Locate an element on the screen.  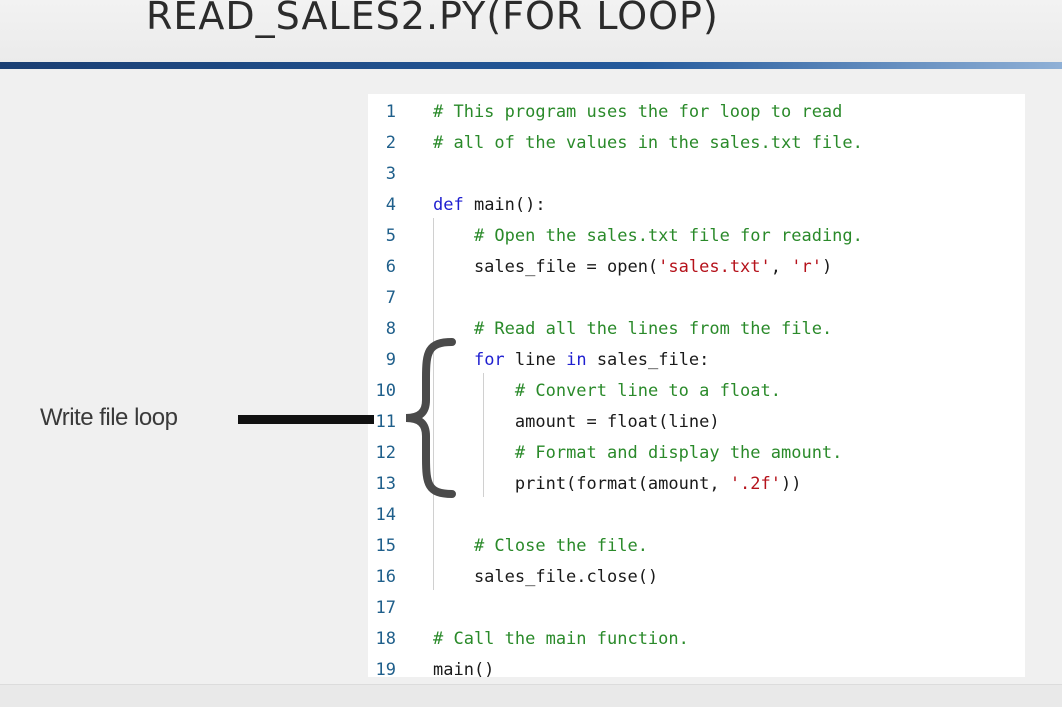
code-token-plain: line is located at coordinates (535, 360).